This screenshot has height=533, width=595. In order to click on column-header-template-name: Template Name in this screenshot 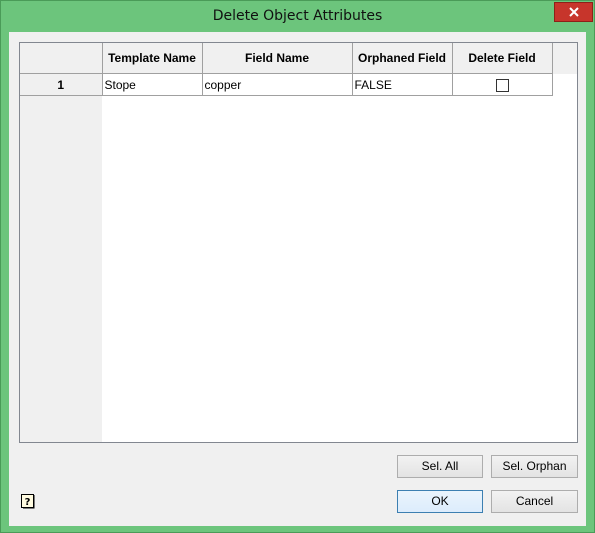, I will do `click(152, 58)`.